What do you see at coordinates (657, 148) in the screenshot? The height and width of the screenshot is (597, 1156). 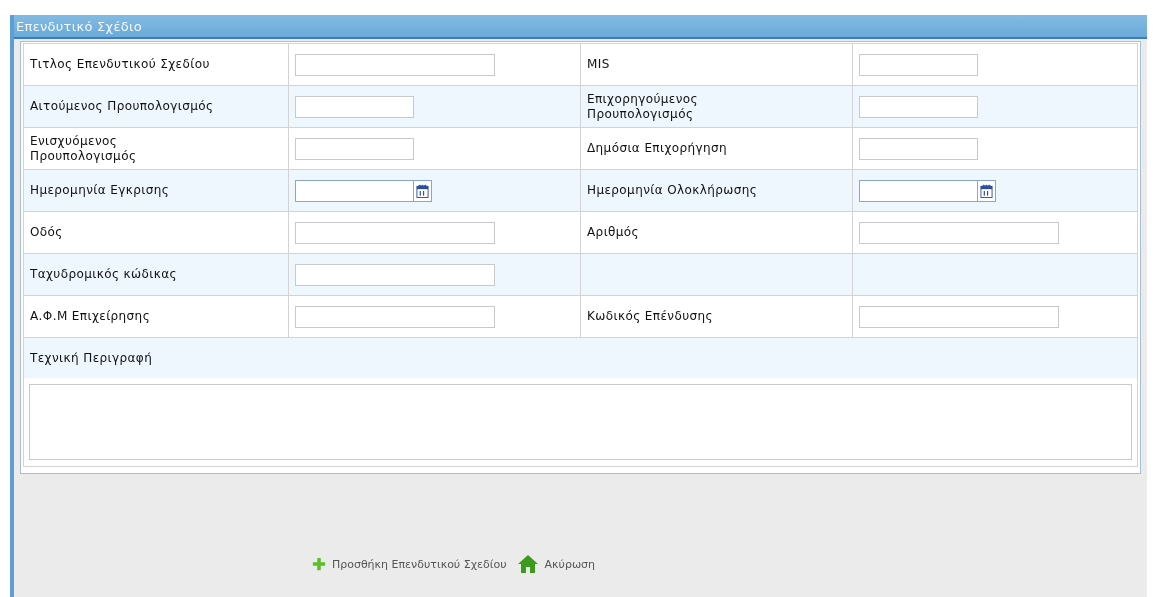 I see `field-label: Δημόσια Επιχορήγηση` at bounding box center [657, 148].